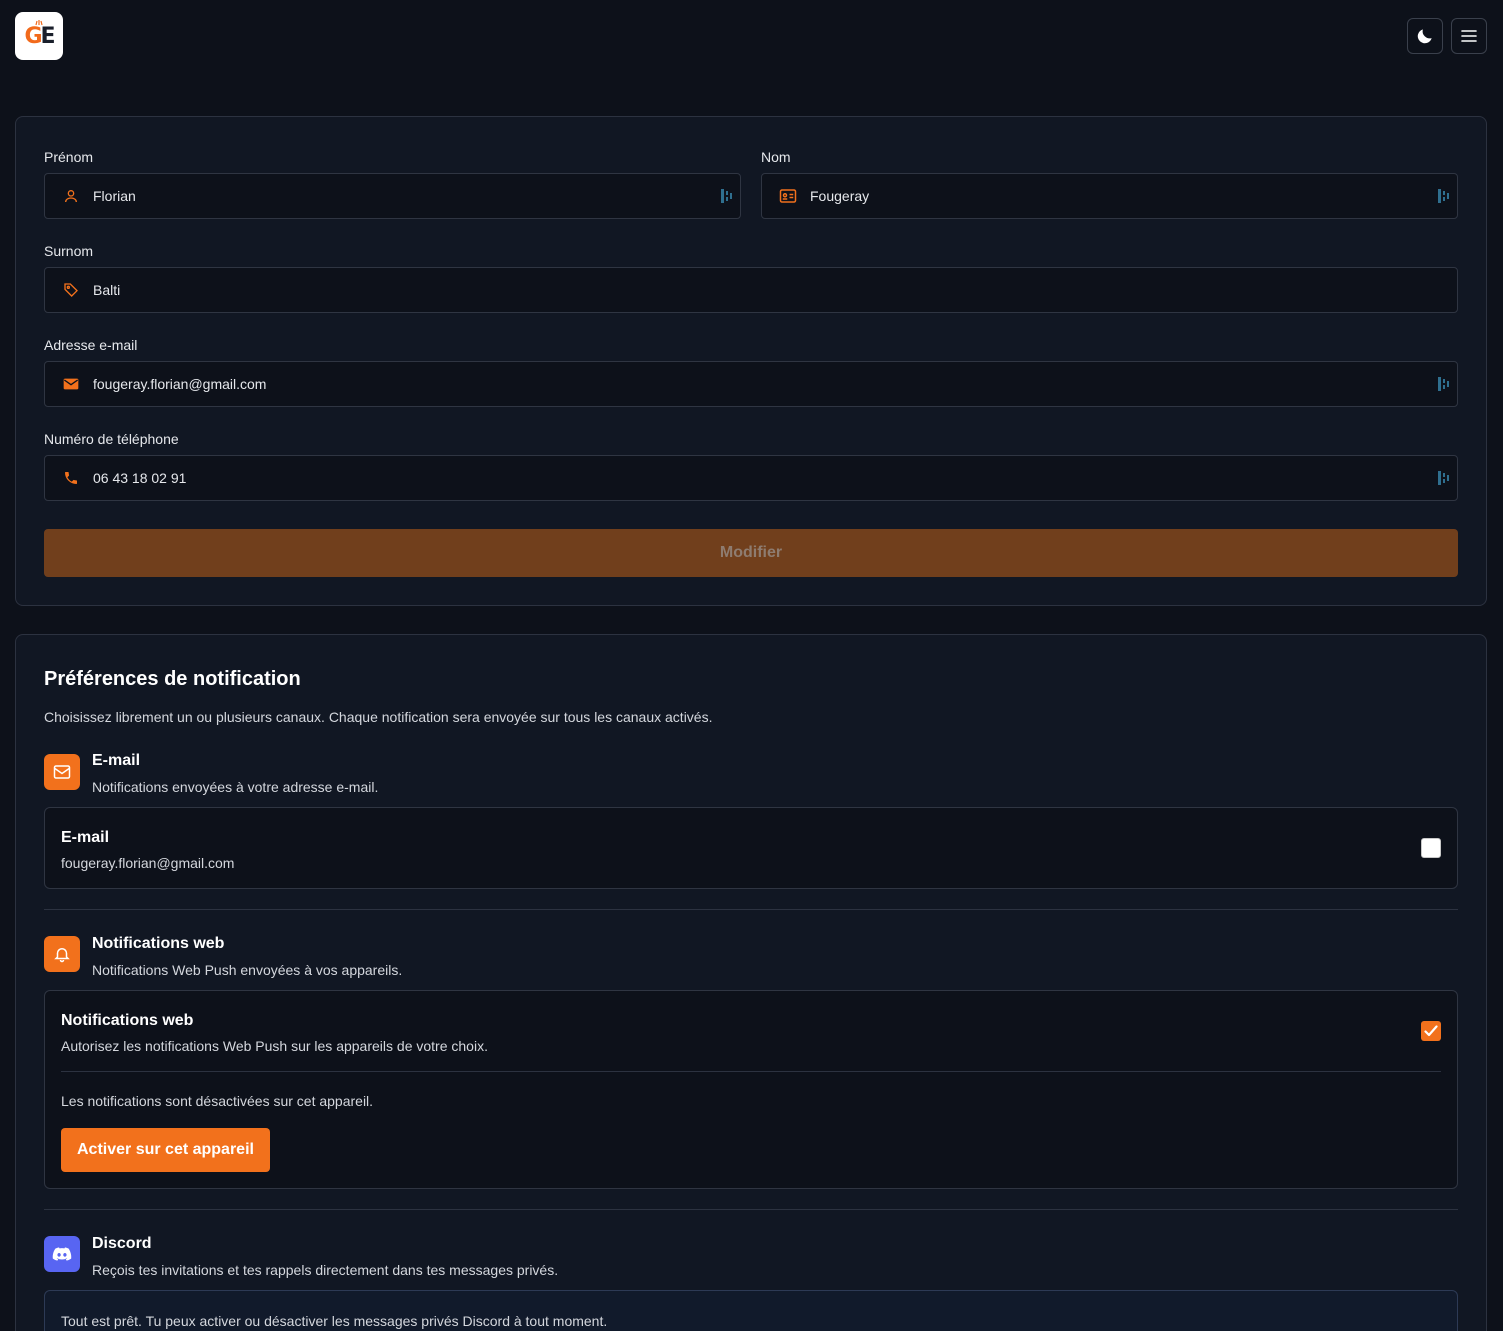 The width and height of the screenshot is (1503, 1331). What do you see at coordinates (71, 196) in the screenshot?
I see `user-icon` at bounding box center [71, 196].